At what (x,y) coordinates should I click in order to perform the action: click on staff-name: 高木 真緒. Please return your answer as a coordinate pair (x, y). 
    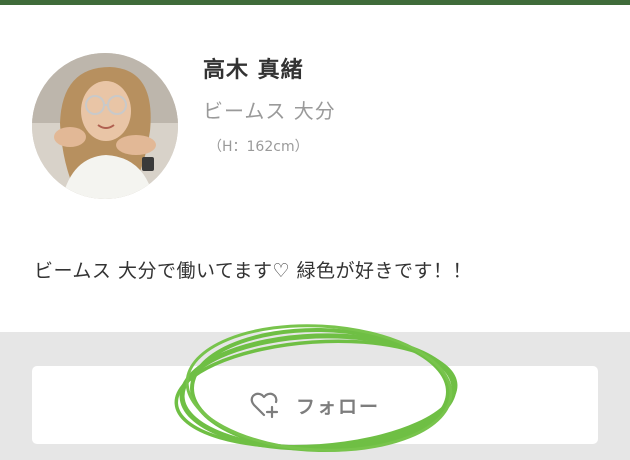
    Looking at the image, I should click on (253, 70).